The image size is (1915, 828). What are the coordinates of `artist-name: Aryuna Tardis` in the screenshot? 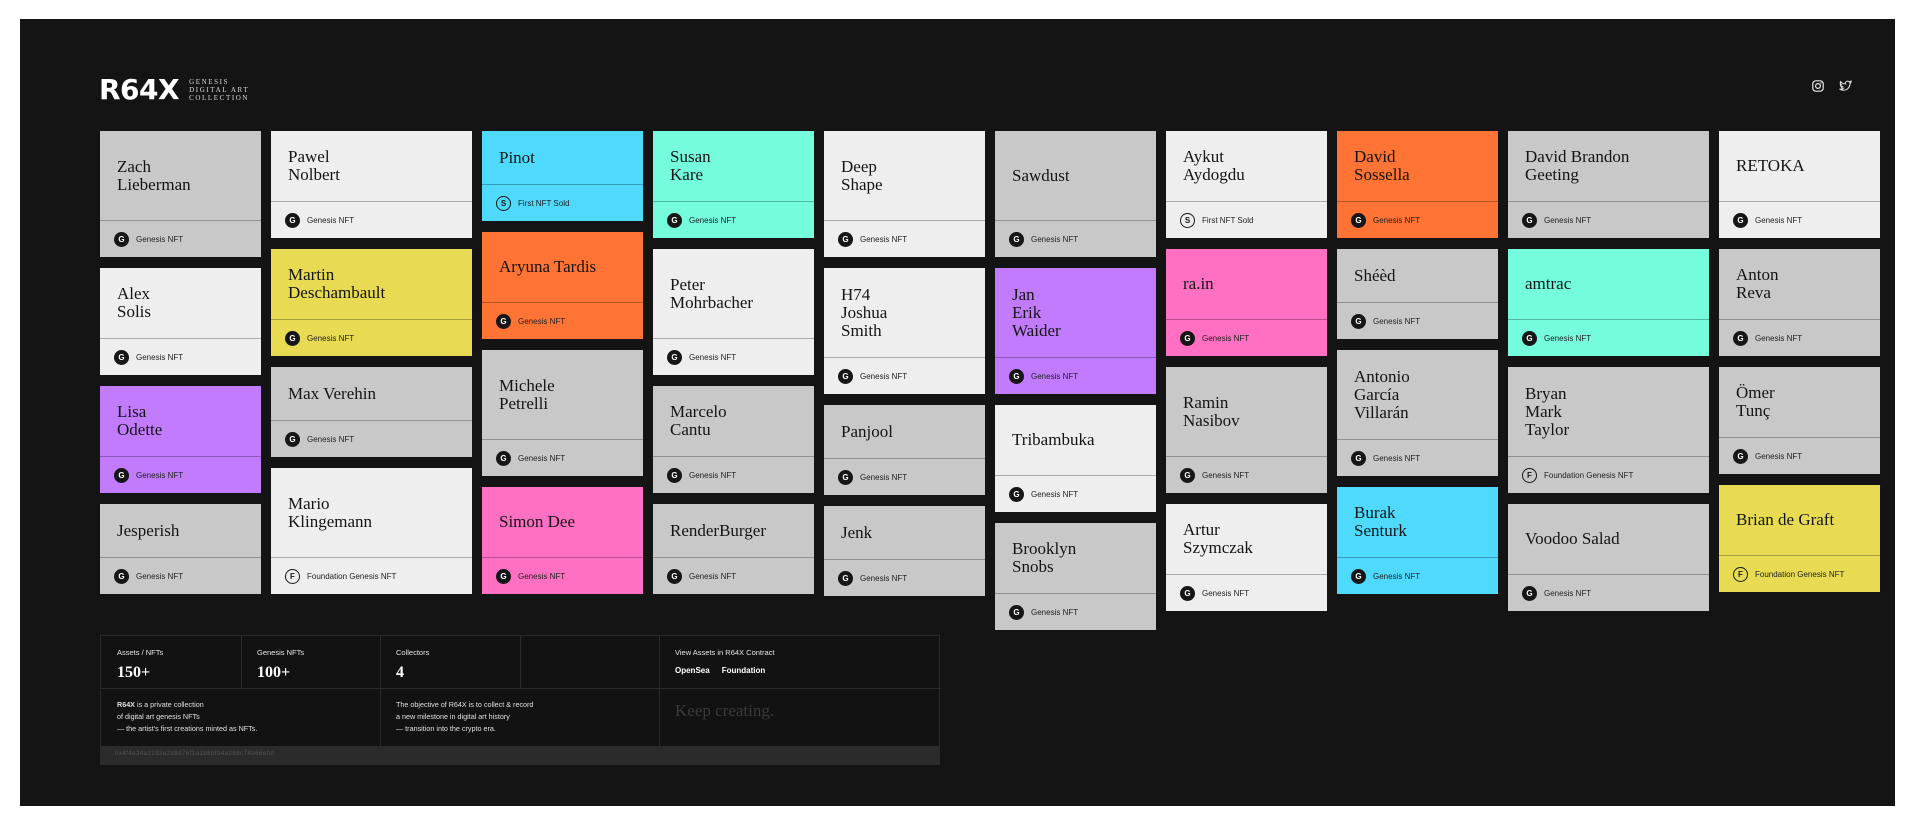 It's located at (548, 266).